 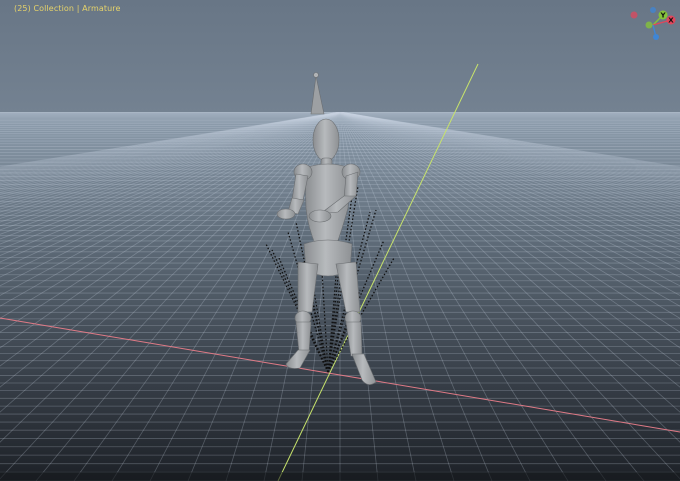 I want to click on model-head, so click(x=326, y=140).